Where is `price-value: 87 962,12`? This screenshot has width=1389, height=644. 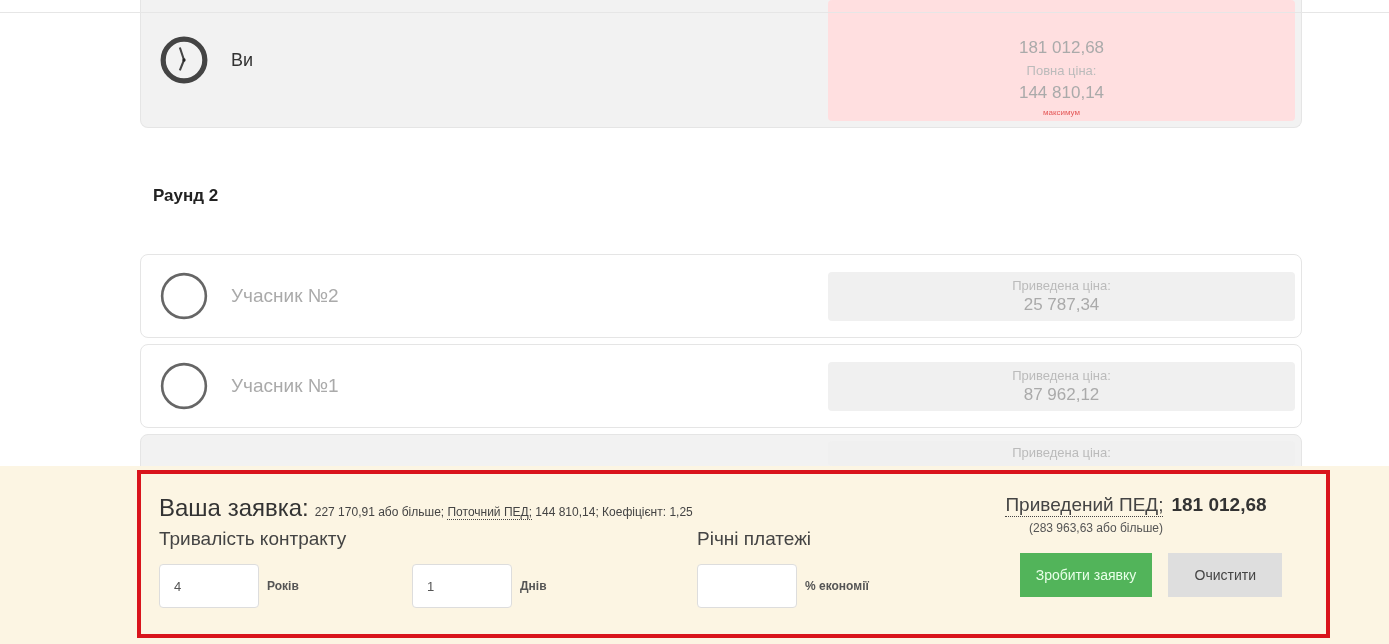
price-value: 87 962,12 is located at coordinates (1061, 394).